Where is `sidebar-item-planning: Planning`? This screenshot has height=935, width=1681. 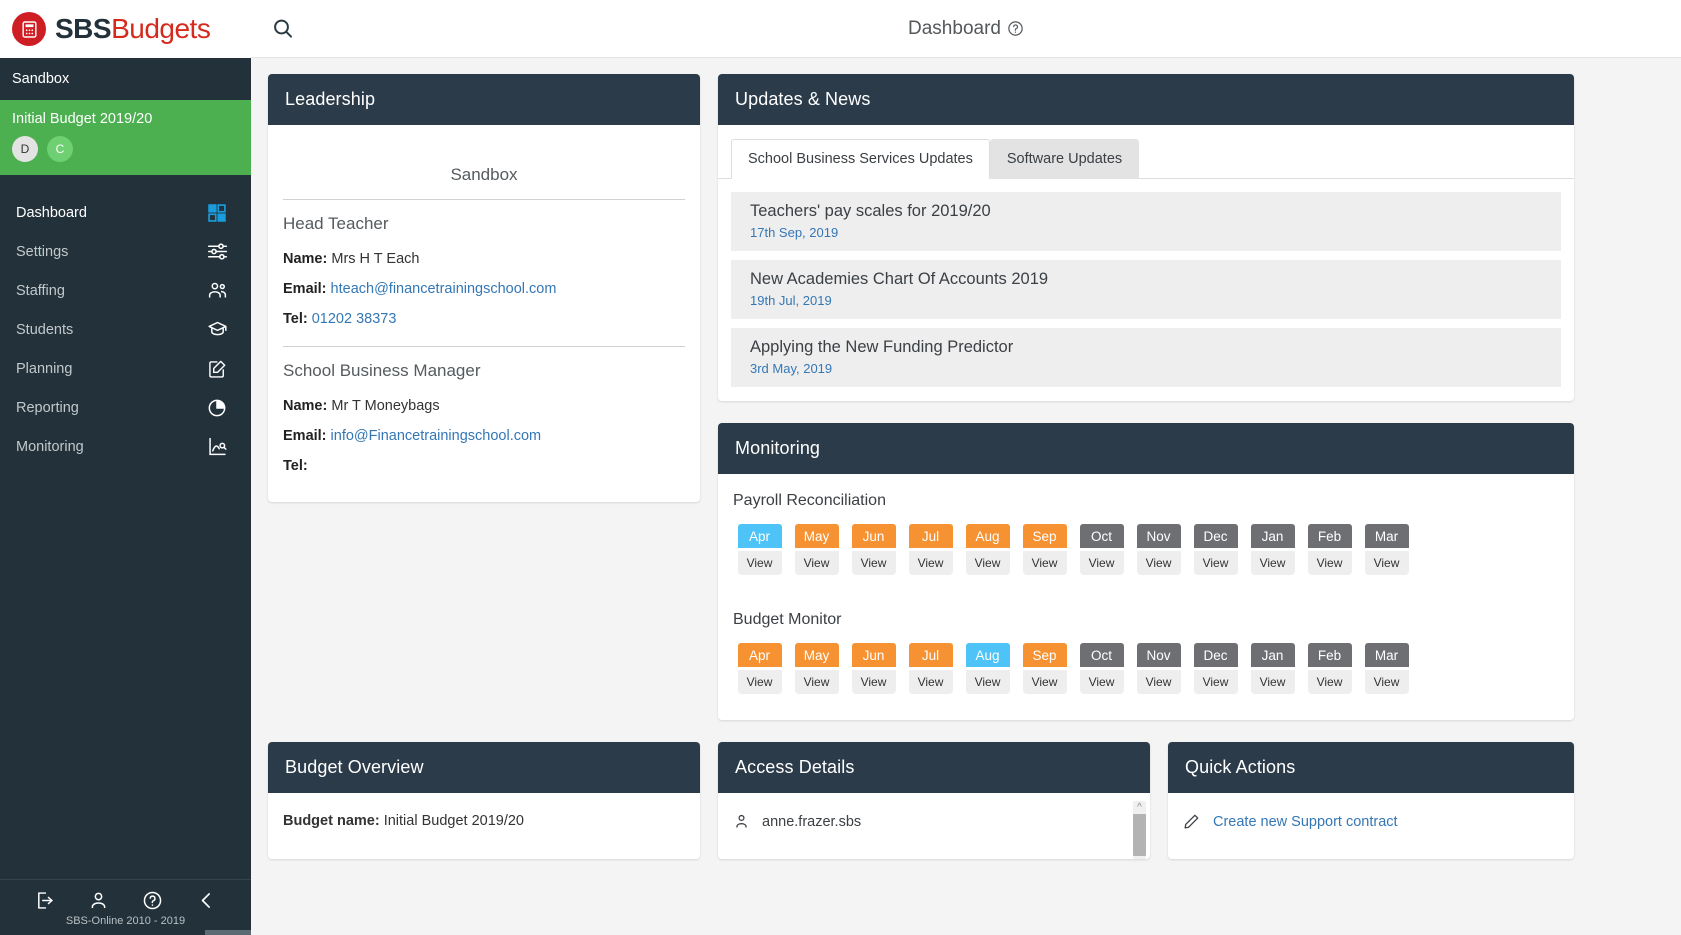
sidebar-item-planning: Planning is located at coordinates (125, 368).